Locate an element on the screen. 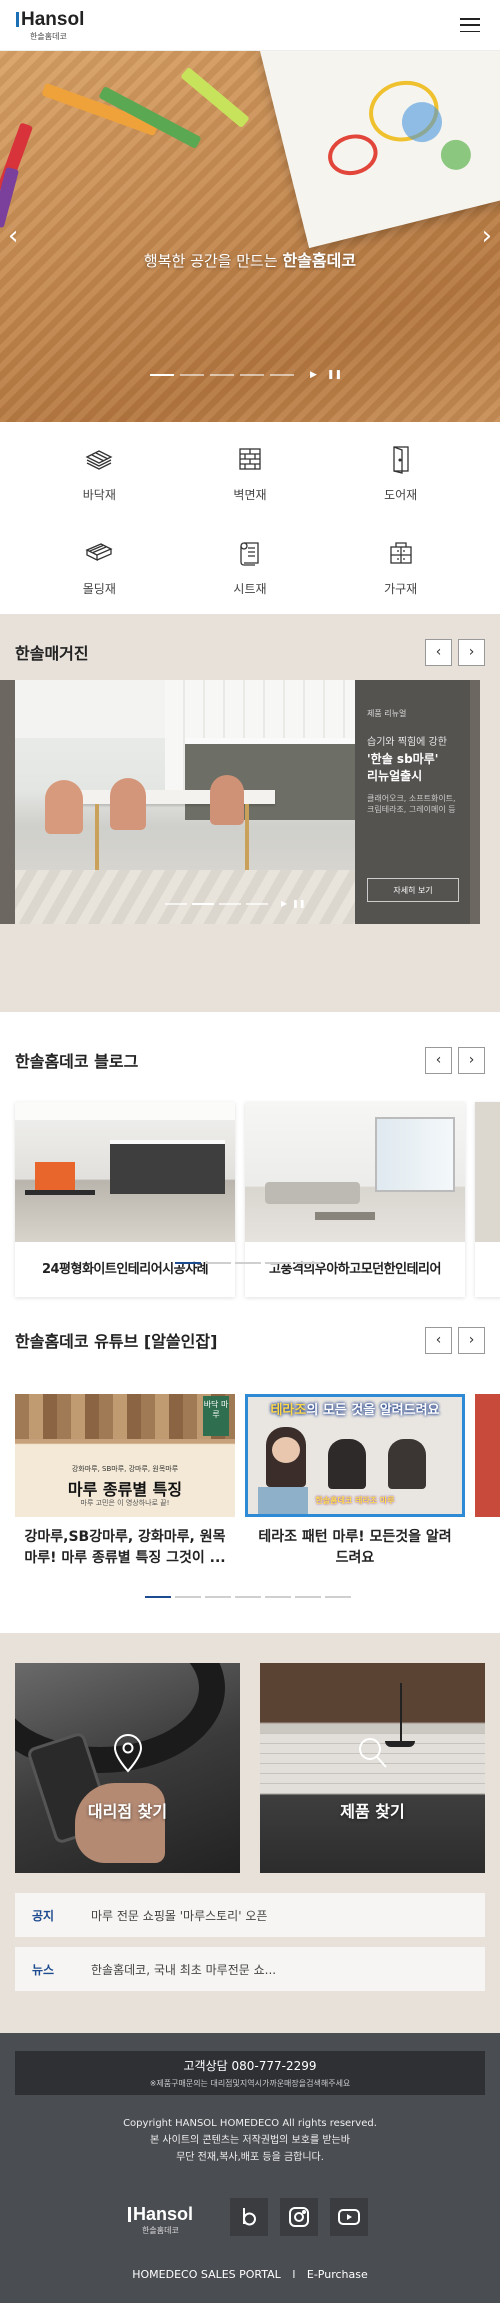 This screenshot has width=500, height=2303. logo-text: Hansol is located at coordinates (53, 19).